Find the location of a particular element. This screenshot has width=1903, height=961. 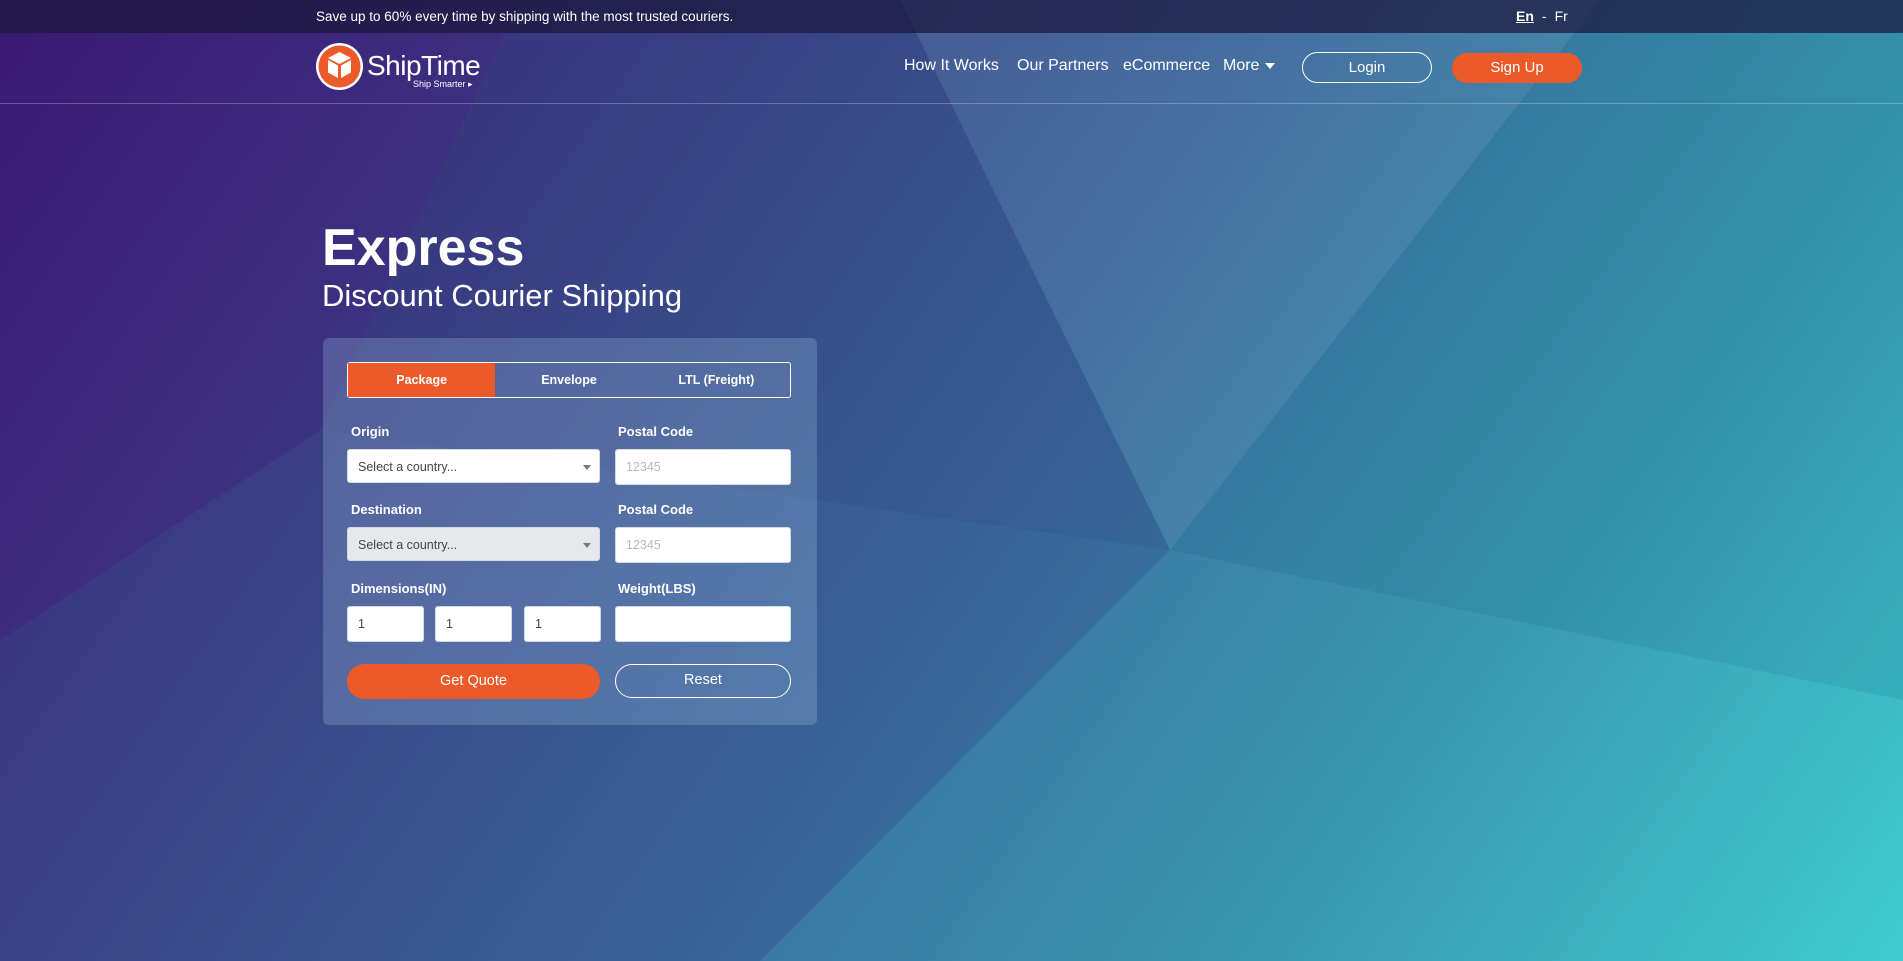

origin-postal-input is located at coordinates (703, 467).